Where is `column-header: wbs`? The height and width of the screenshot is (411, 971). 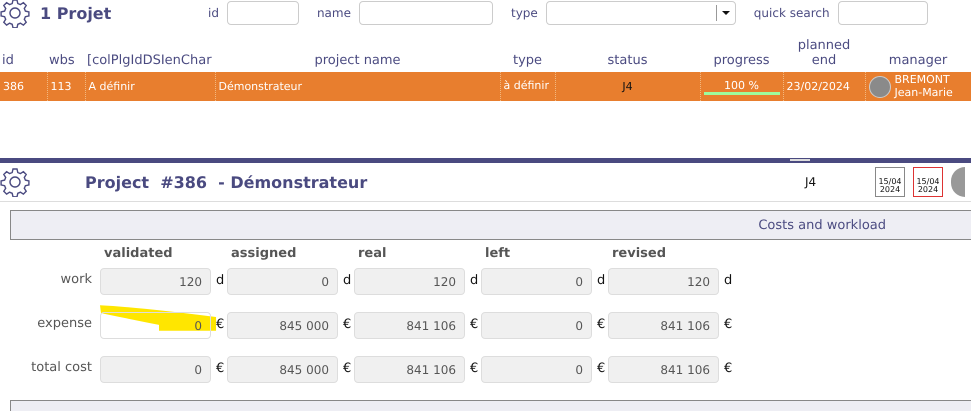
column-header: wbs is located at coordinates (62, 60).